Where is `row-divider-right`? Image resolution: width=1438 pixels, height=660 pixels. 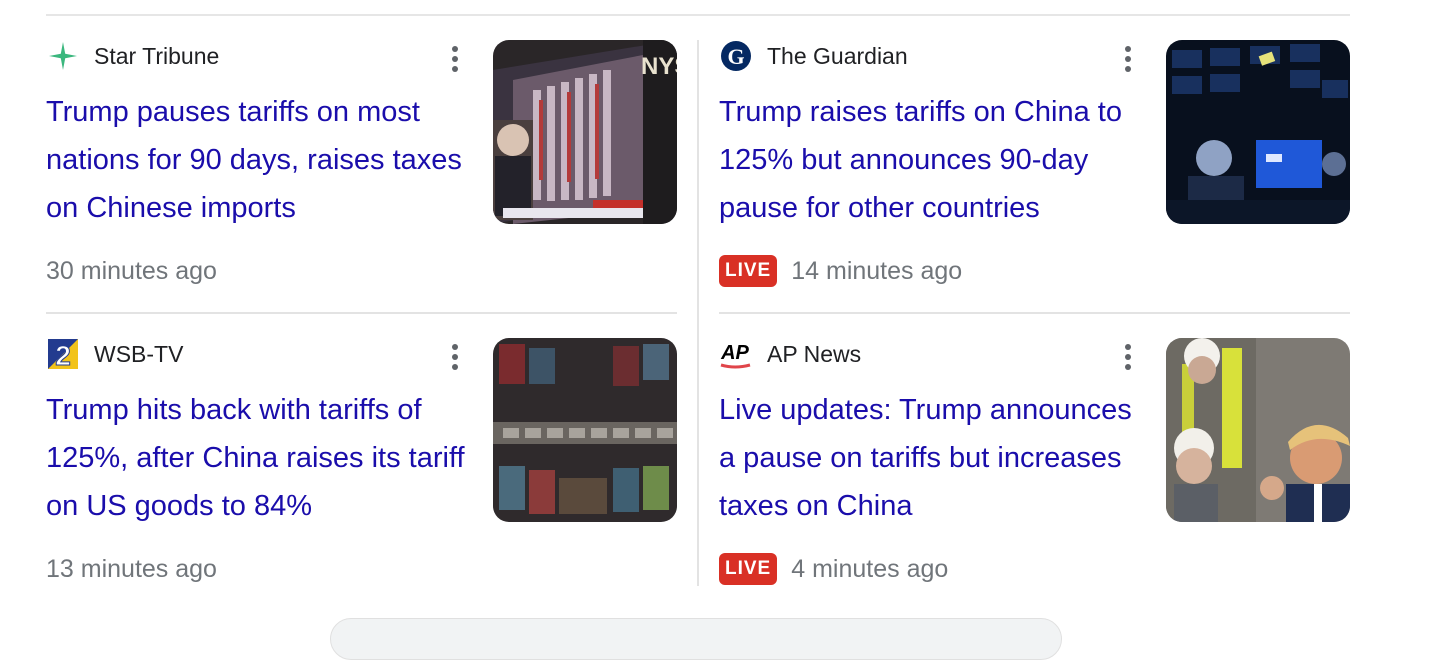
row-divider-right is located at coordinates (1034, 313).